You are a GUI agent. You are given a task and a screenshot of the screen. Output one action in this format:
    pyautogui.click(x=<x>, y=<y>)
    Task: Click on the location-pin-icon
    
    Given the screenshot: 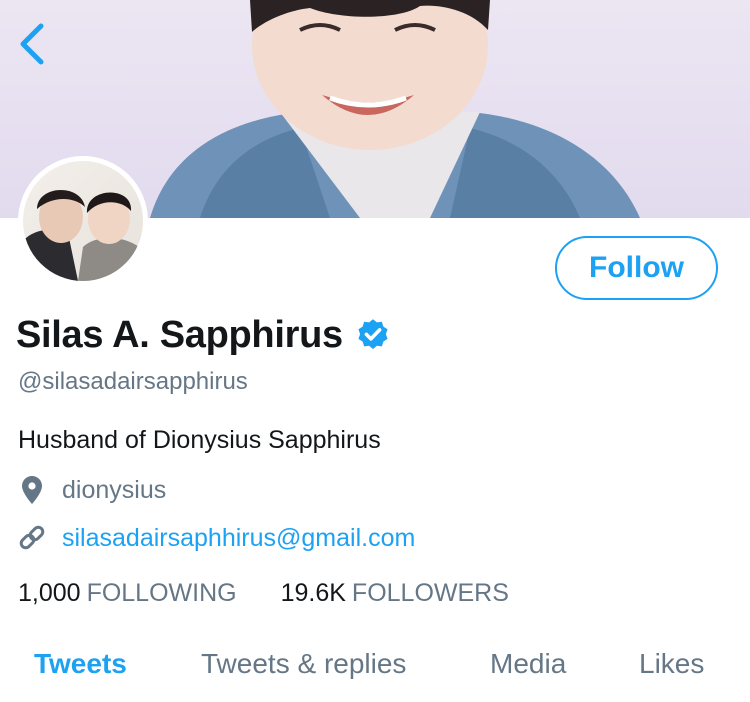 What is the action you would take?
    pyautogui.click(x=32, y=490)
    